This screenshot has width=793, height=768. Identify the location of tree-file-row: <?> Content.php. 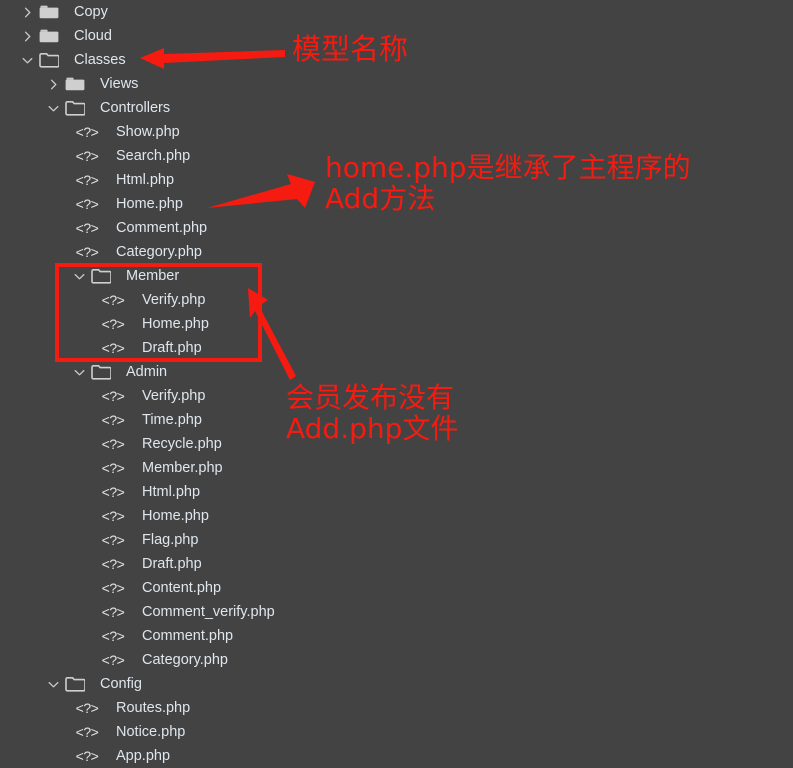
(396, 588).